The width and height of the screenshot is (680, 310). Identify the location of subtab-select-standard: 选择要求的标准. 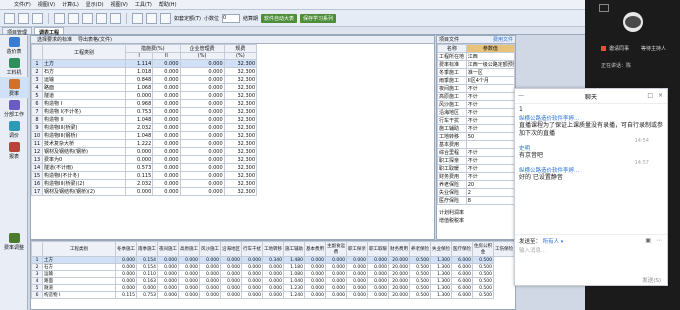
(54, 39).